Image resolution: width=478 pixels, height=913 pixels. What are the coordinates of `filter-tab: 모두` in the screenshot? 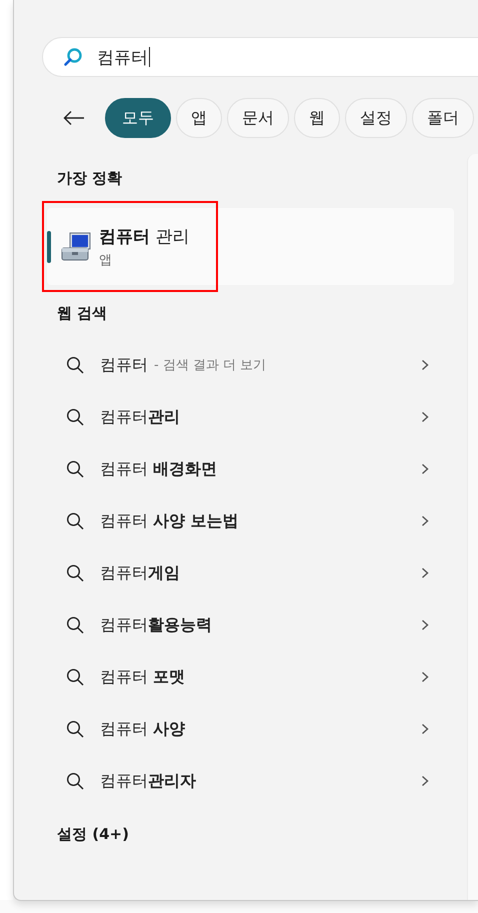 It's located at (138, 118).